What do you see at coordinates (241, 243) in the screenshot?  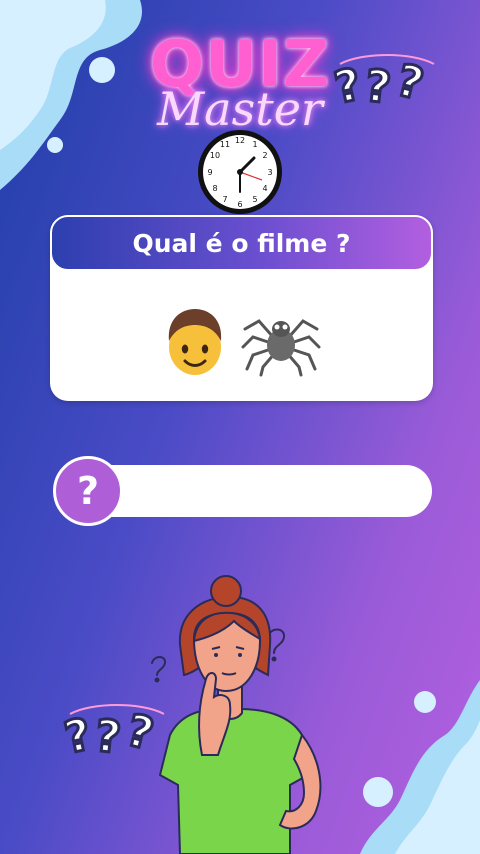 I see `question-title: Qual é o filme ?` at bounding box center [241, 243].